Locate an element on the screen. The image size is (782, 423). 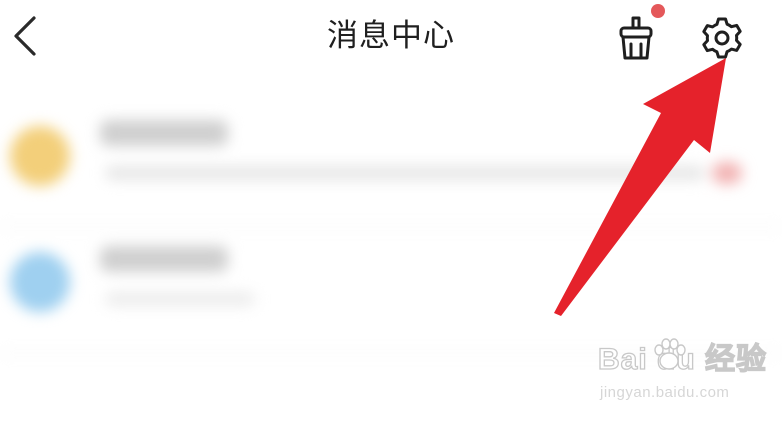
paw-icon is located at coordinates (670, 354).